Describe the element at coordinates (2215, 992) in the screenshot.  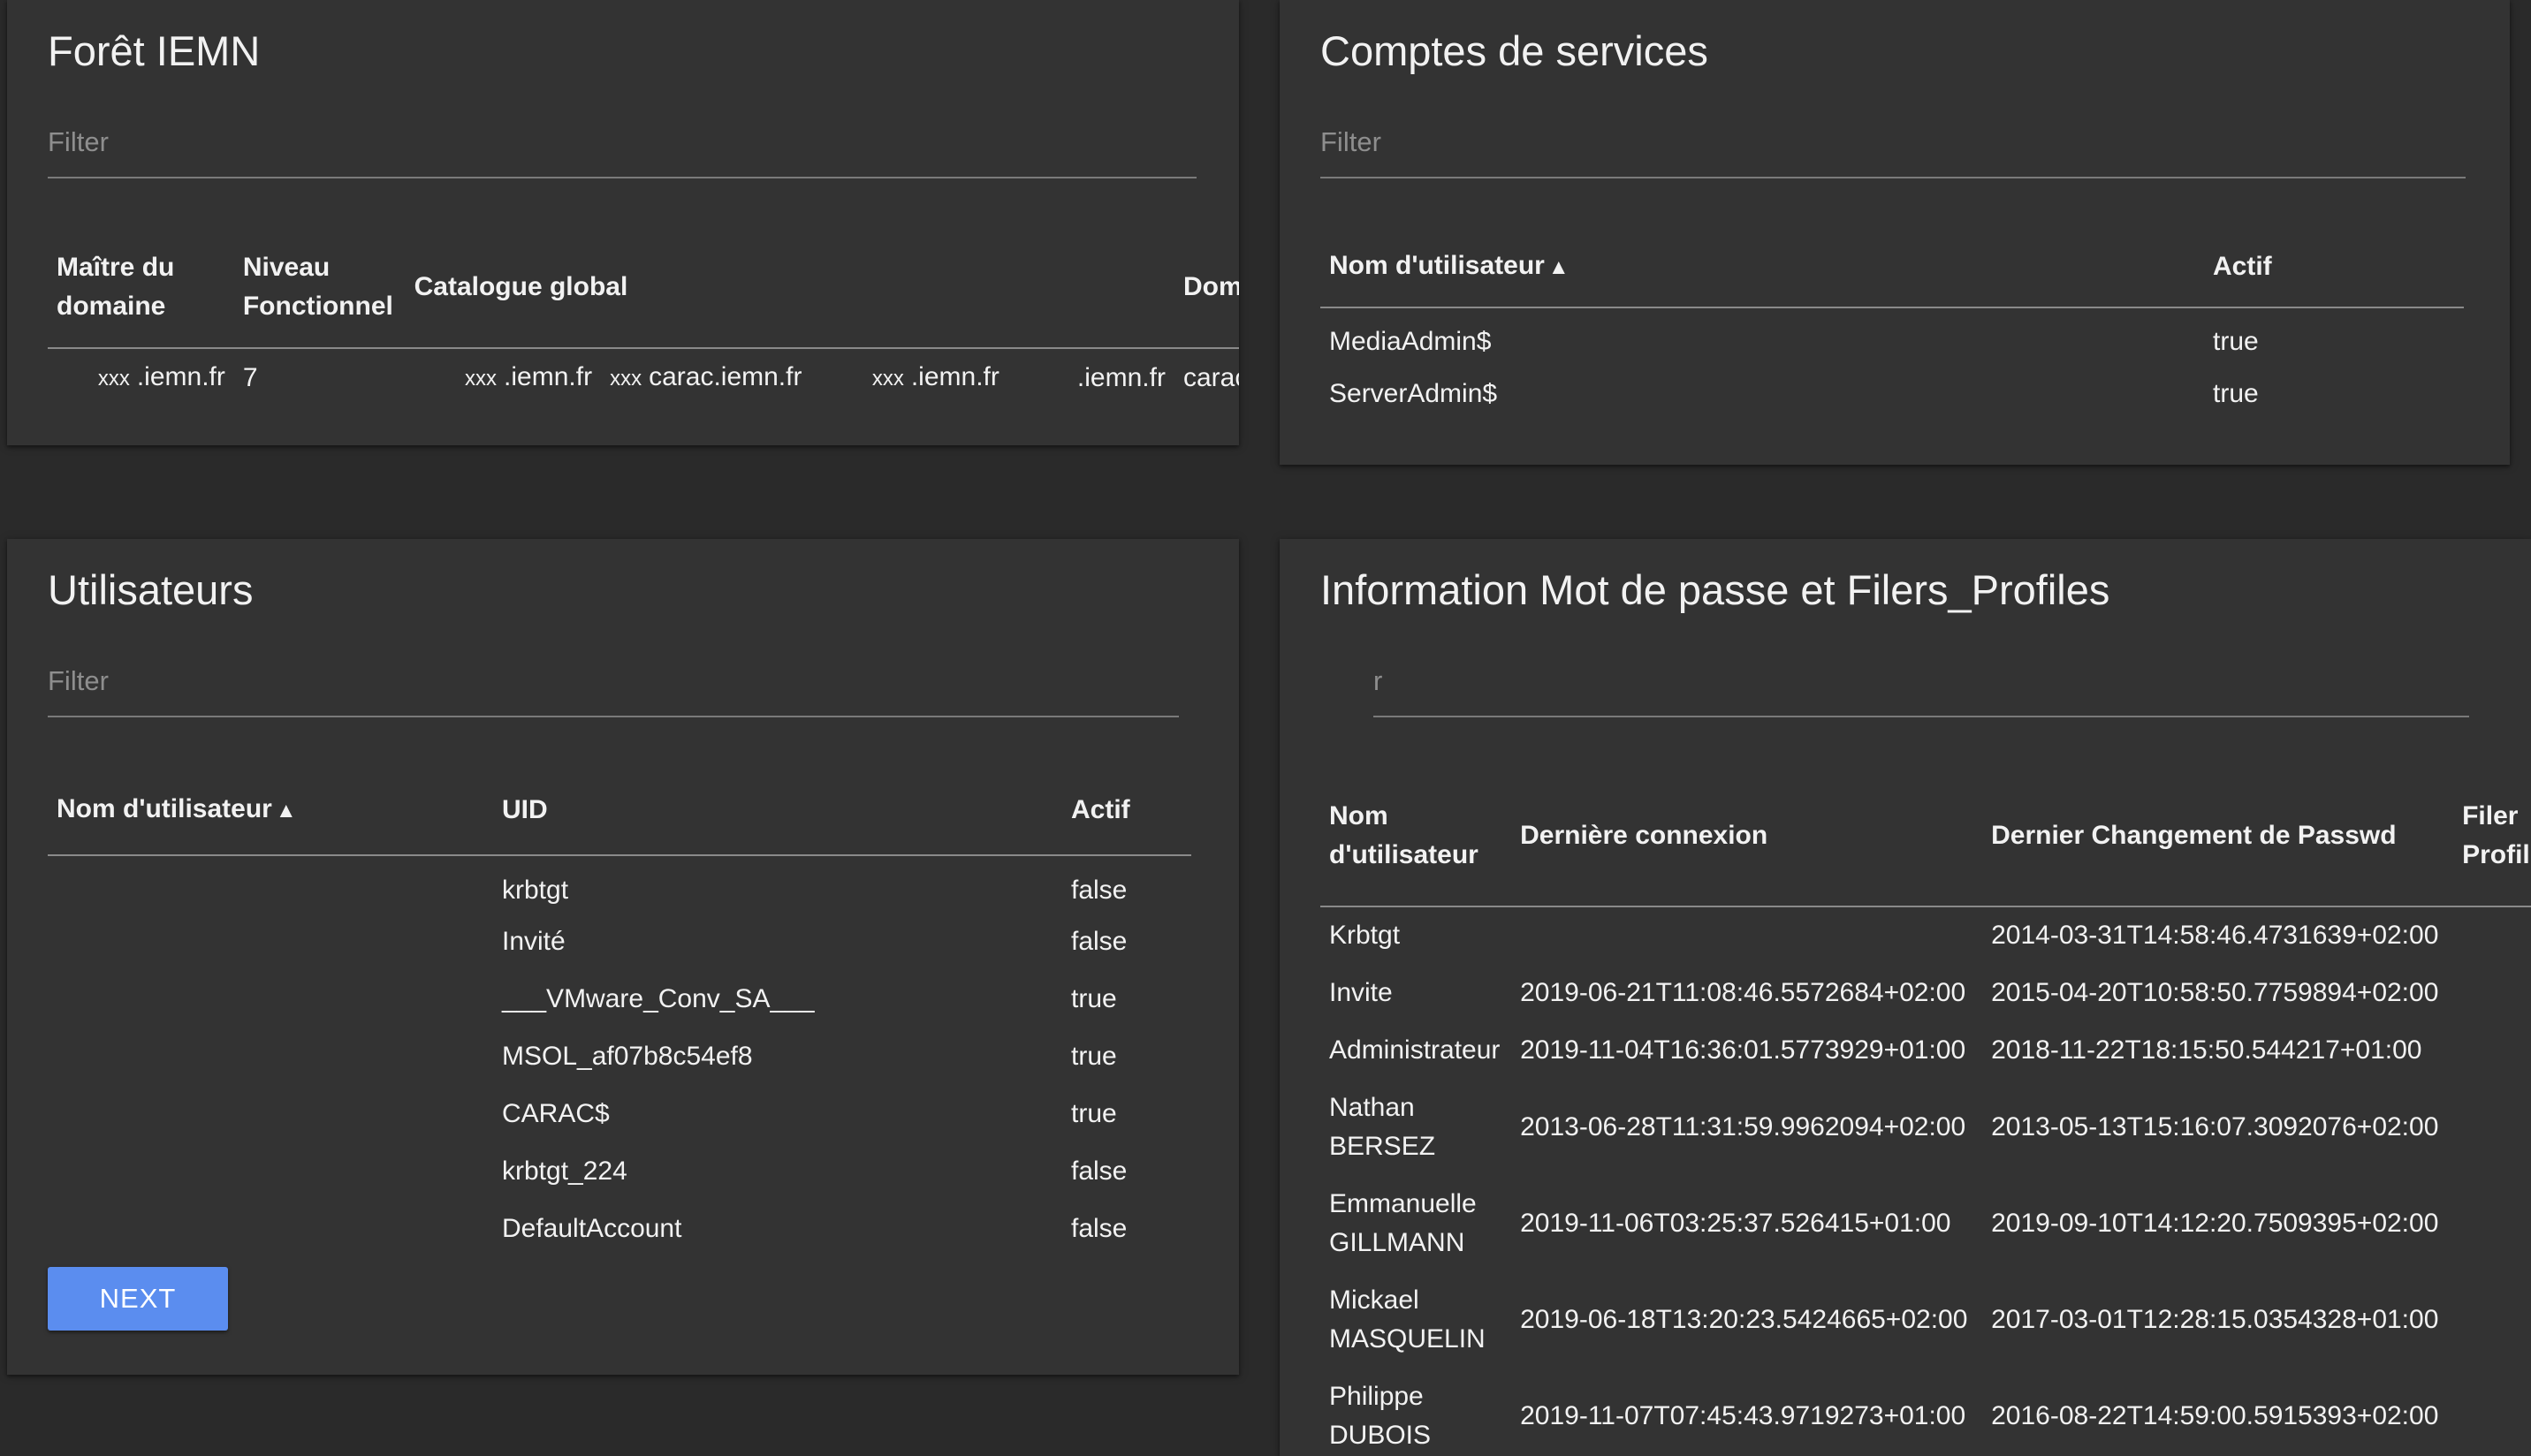
I see `info-cell-last-pwd: 2015-04-20T10:58:50.7759894+02:00` at that location.